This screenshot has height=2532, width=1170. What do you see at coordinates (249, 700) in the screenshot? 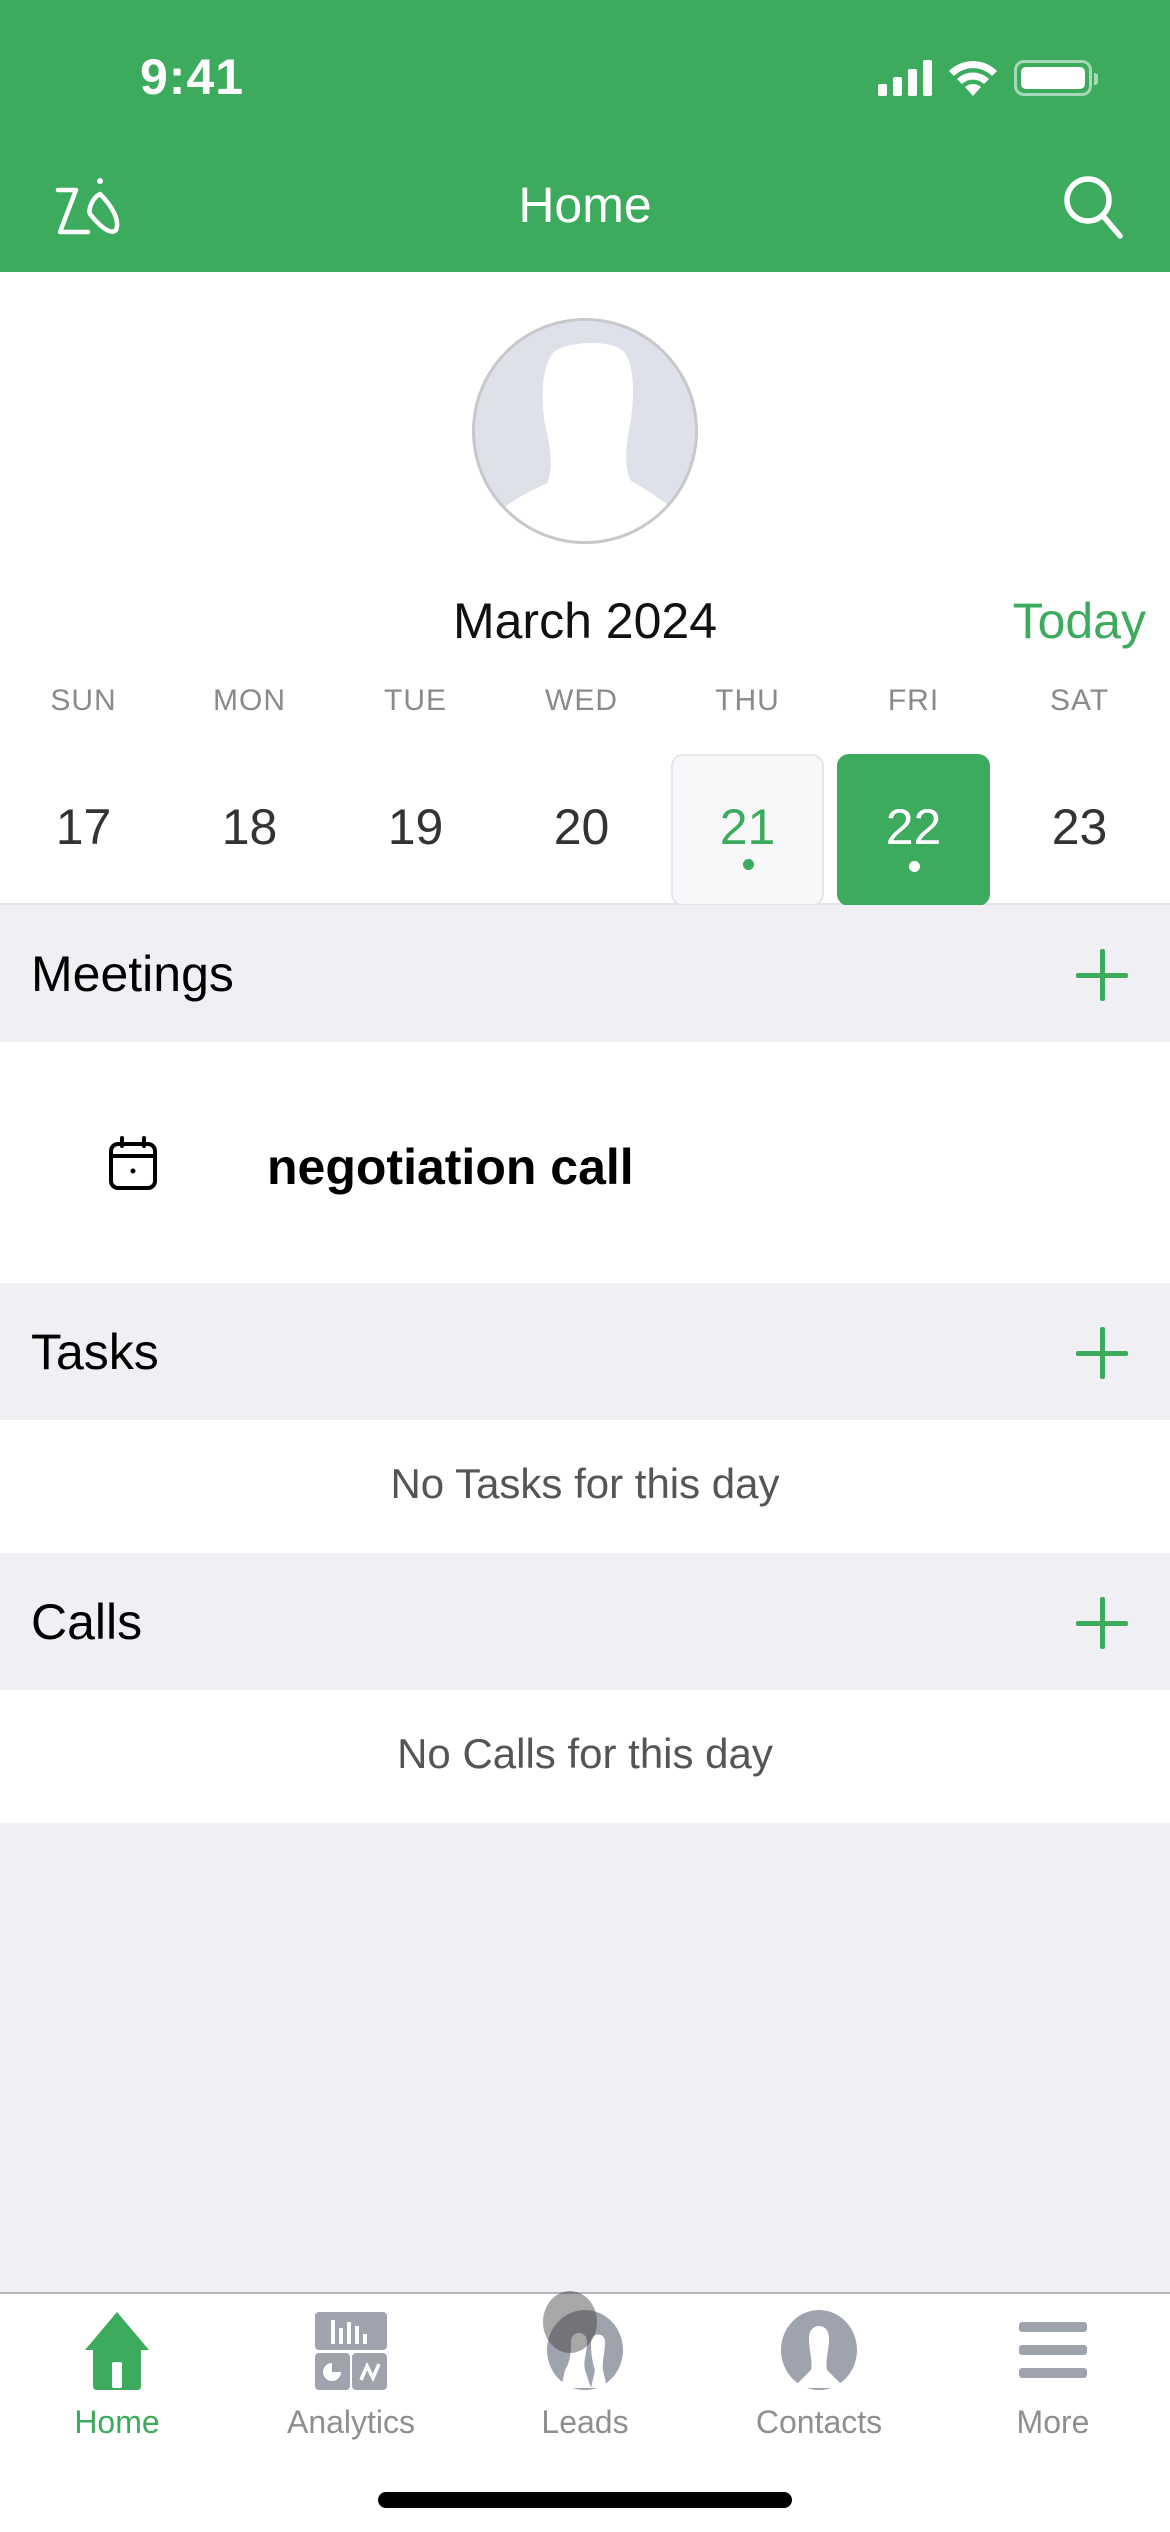
I see `day-name: MON` at bounding box center [249, 700].